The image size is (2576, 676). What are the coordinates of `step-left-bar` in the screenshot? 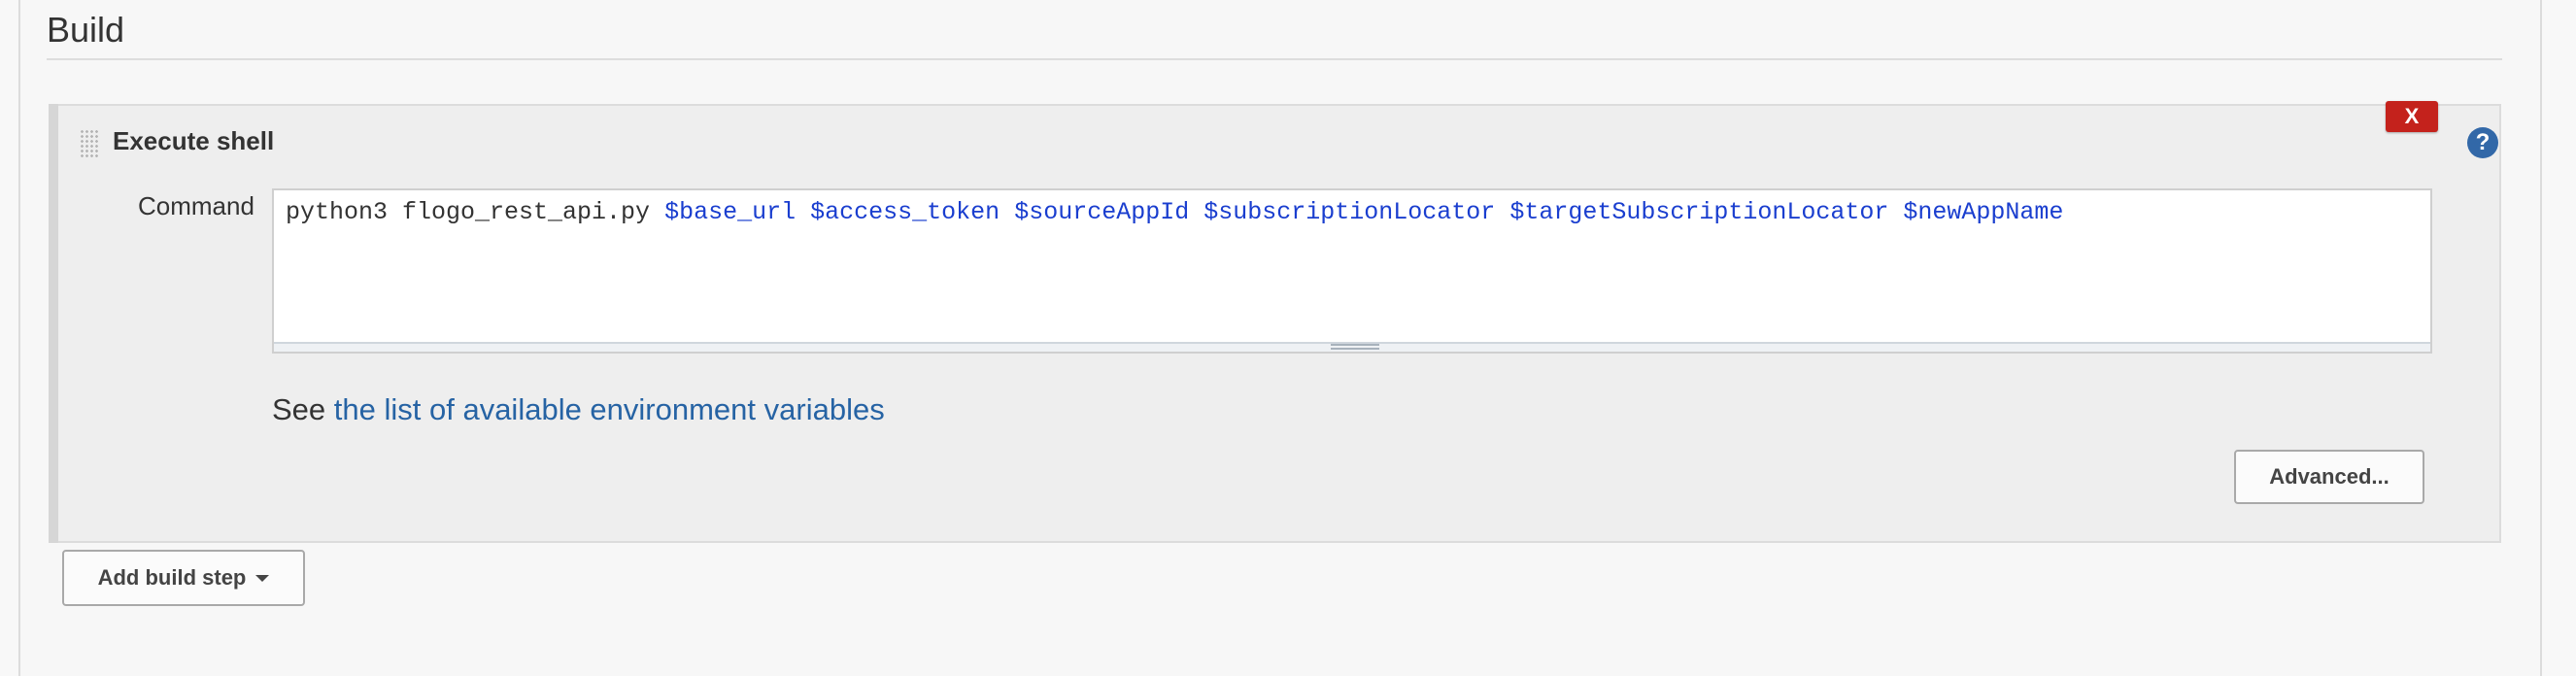 It's located at (53, 323).